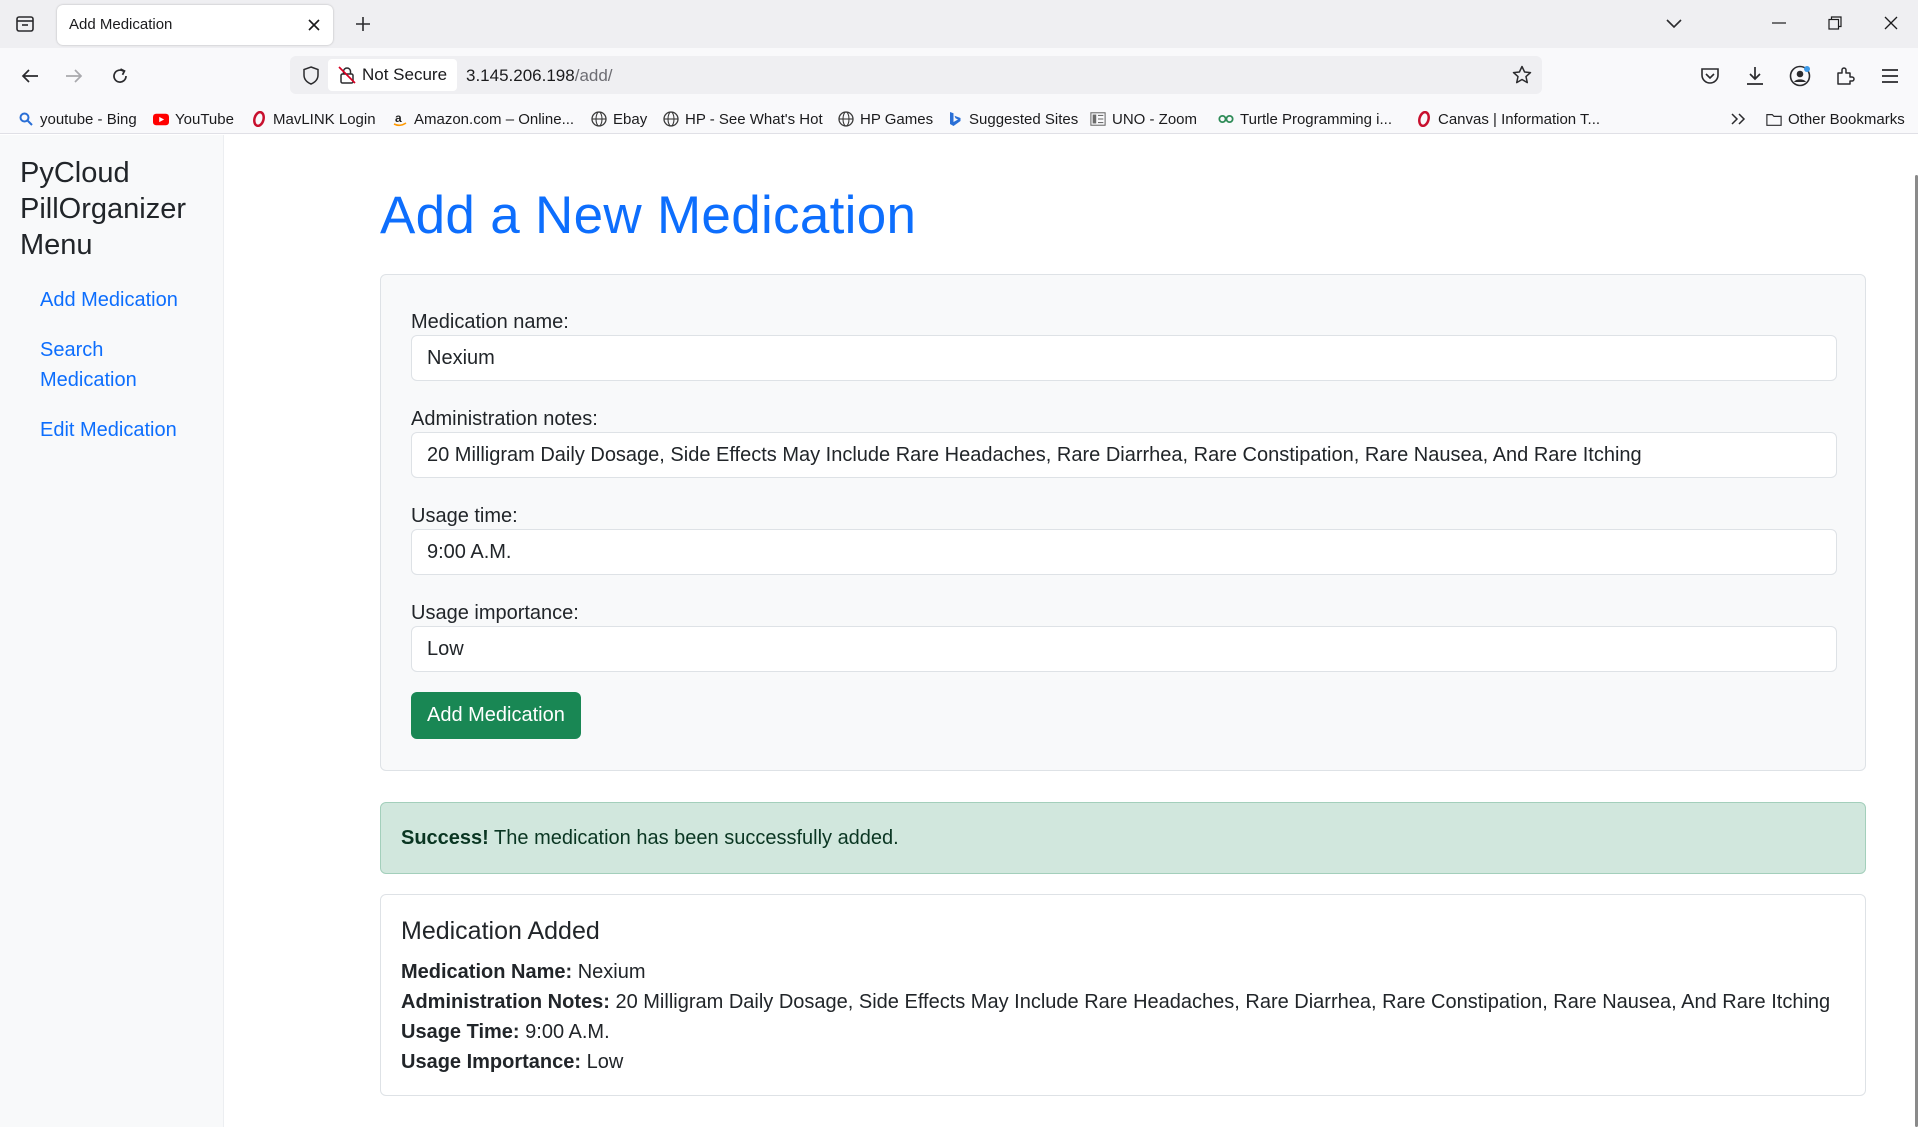 The height and width of the screenshot is (1127, 1918). I want to click on bookmark-hp-games: HP Games, so click(885, 119).